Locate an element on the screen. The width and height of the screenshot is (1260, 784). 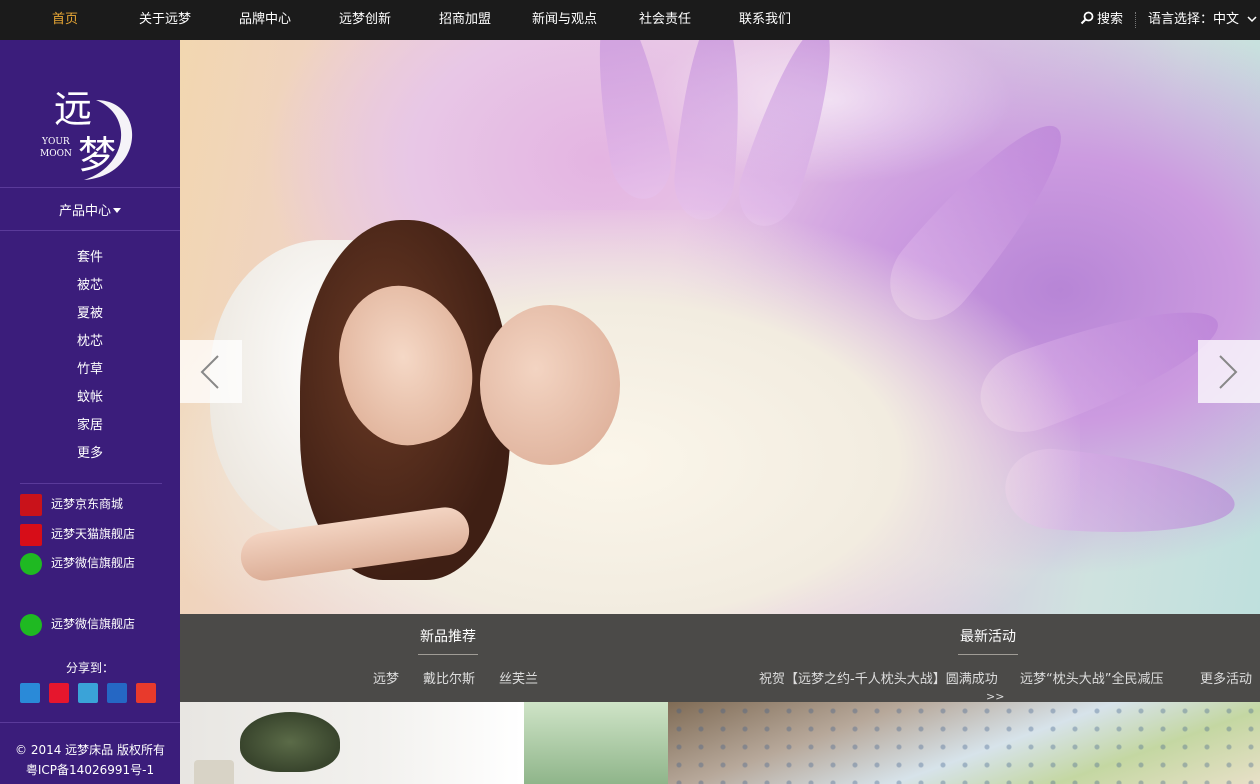
nav-item-news: 新闻与观点 is located at coordinates (564, 20).